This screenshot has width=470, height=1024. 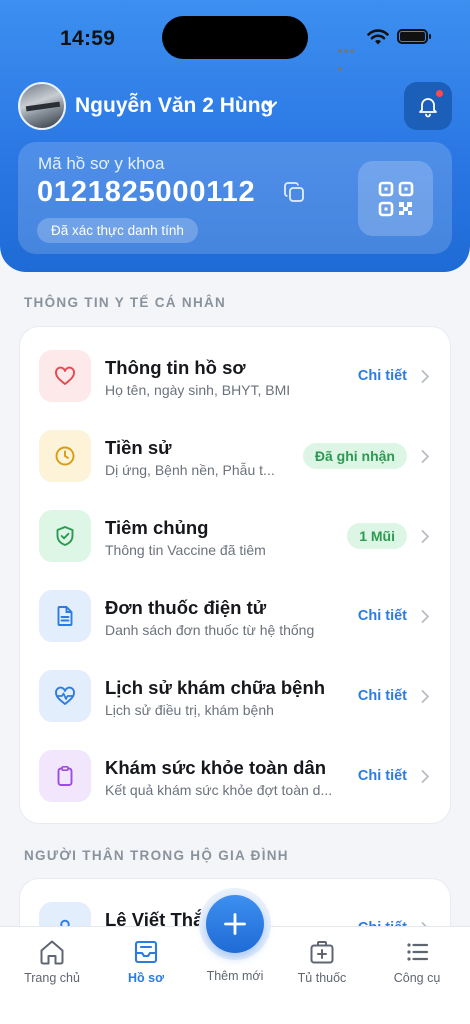 What do you see at coordinates (189, 710) in the screenshot?
I see `item-subtitle: Lịch sử điều trị, khám bệnh` at bounding box center [189, 710].